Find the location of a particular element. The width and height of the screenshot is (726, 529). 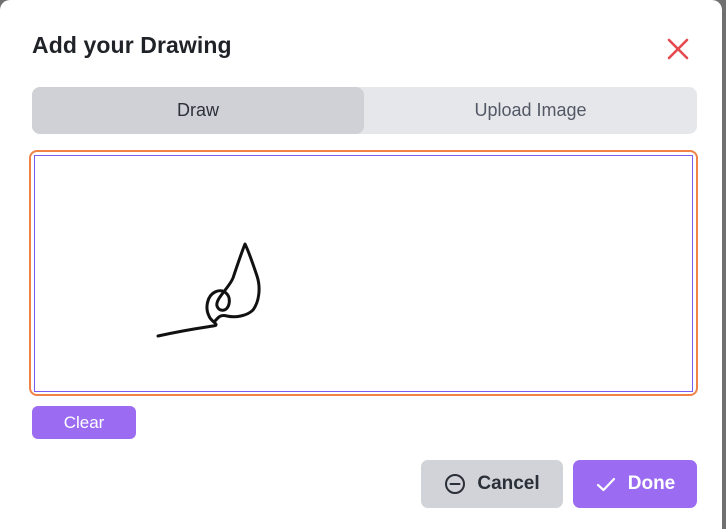

done-label: Done is located at coordinates (651, 483).